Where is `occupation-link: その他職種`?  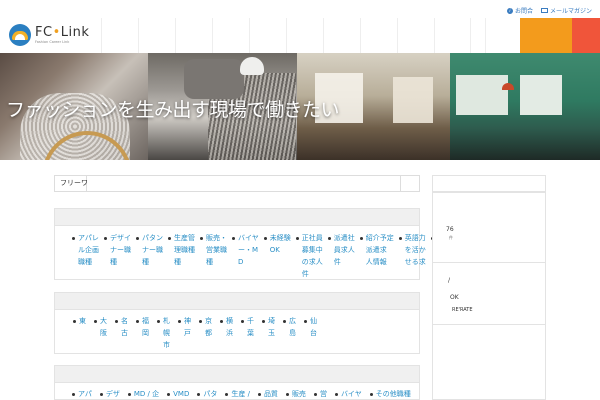 occupation-link: その他職種 is located at coordinates (390, 394).